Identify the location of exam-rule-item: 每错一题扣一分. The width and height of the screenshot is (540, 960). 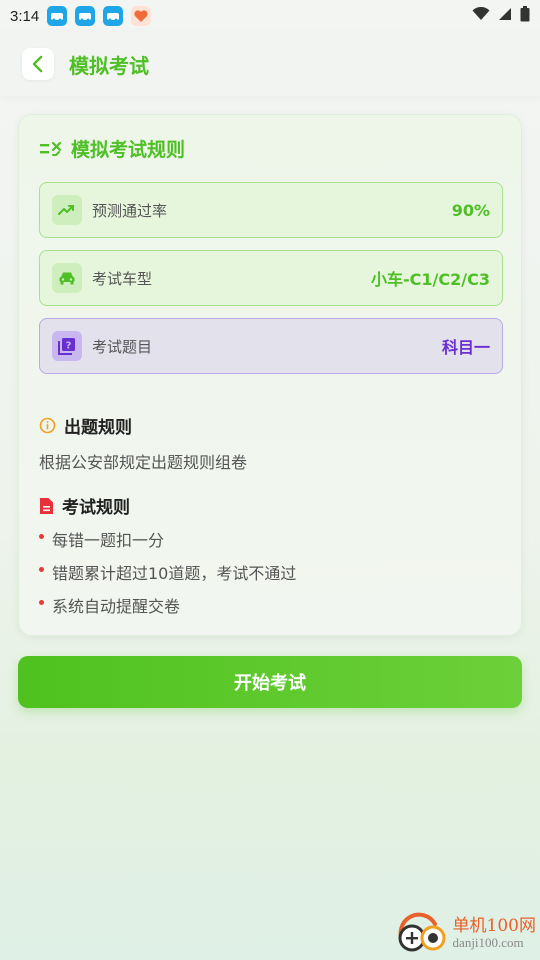
(101, 539).